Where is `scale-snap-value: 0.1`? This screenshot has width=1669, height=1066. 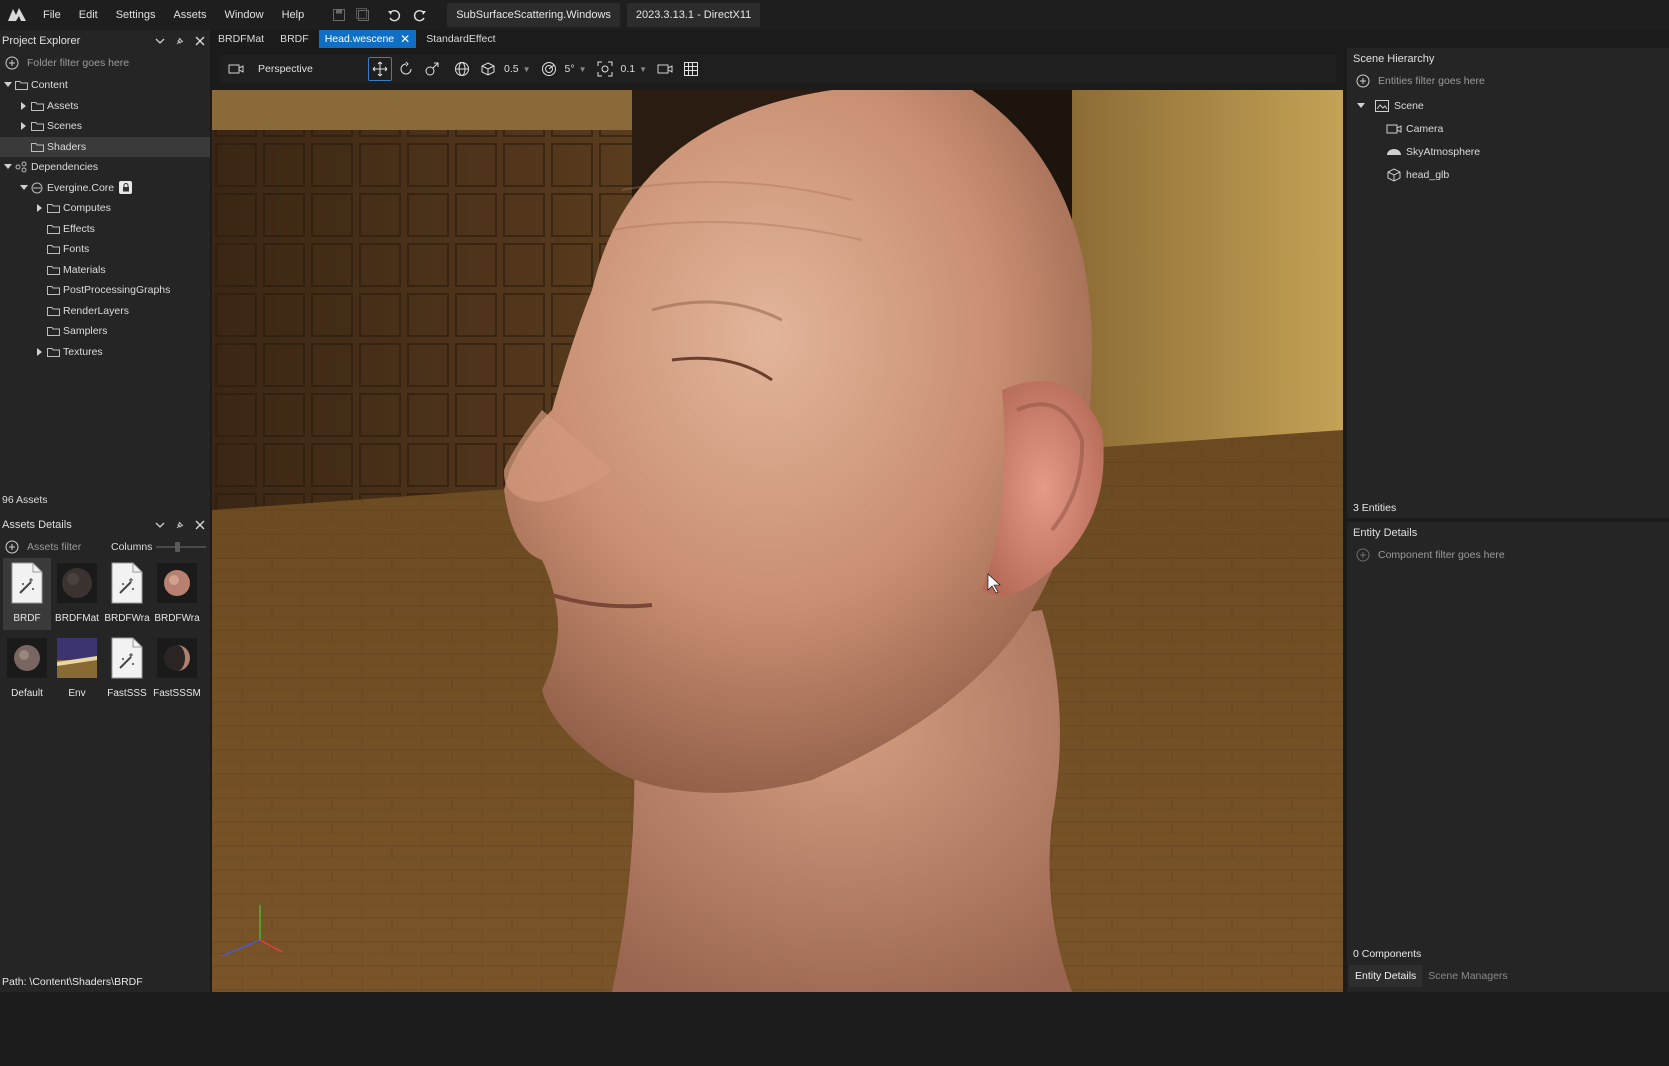 scale-snap-value: 0.1 is located at coordinates (628, 69).